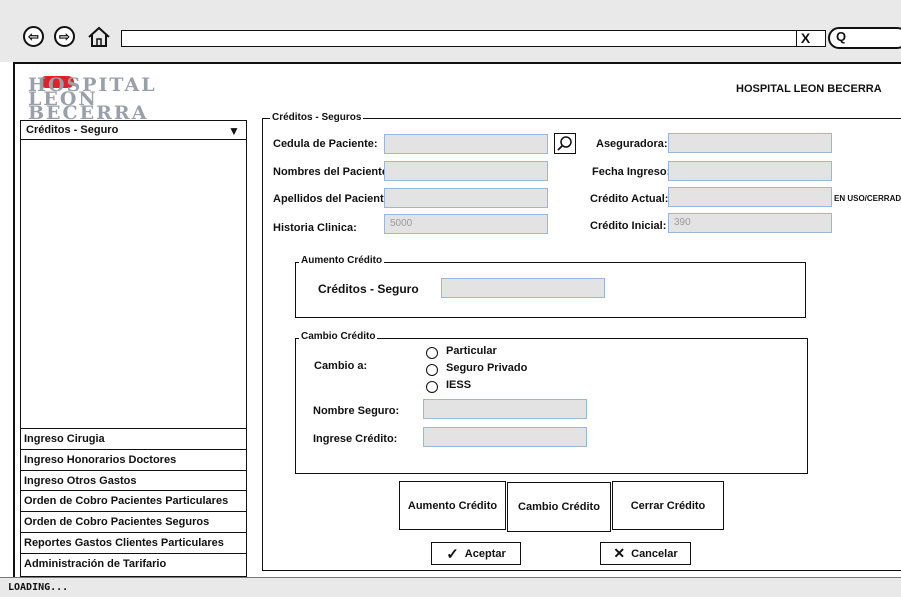  Describe the element at coordinates (88, 113) in the screenshot. I see `logo-line-3: BECERRA` at that location.